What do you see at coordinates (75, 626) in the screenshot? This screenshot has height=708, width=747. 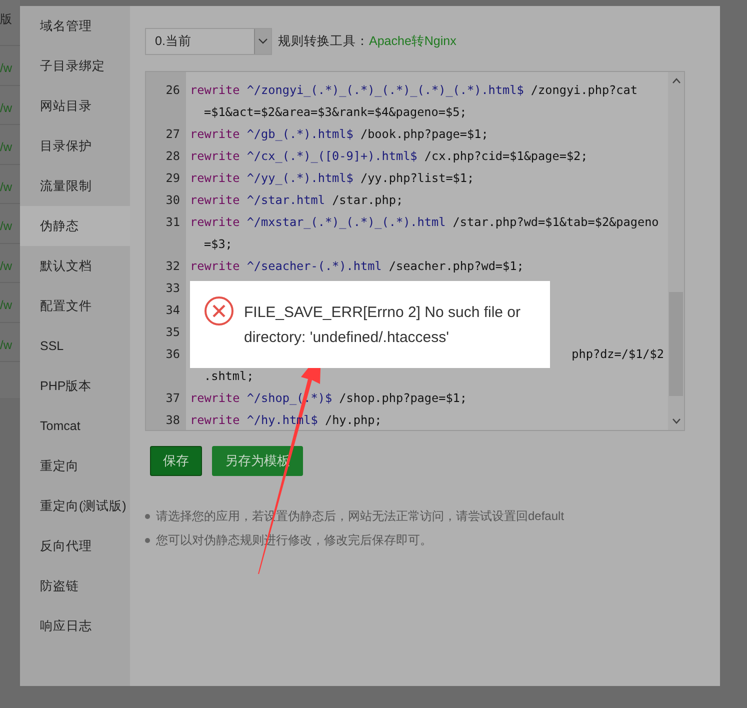 I see `sidebar-item: 响应日志` at bounding box center [75, 626].